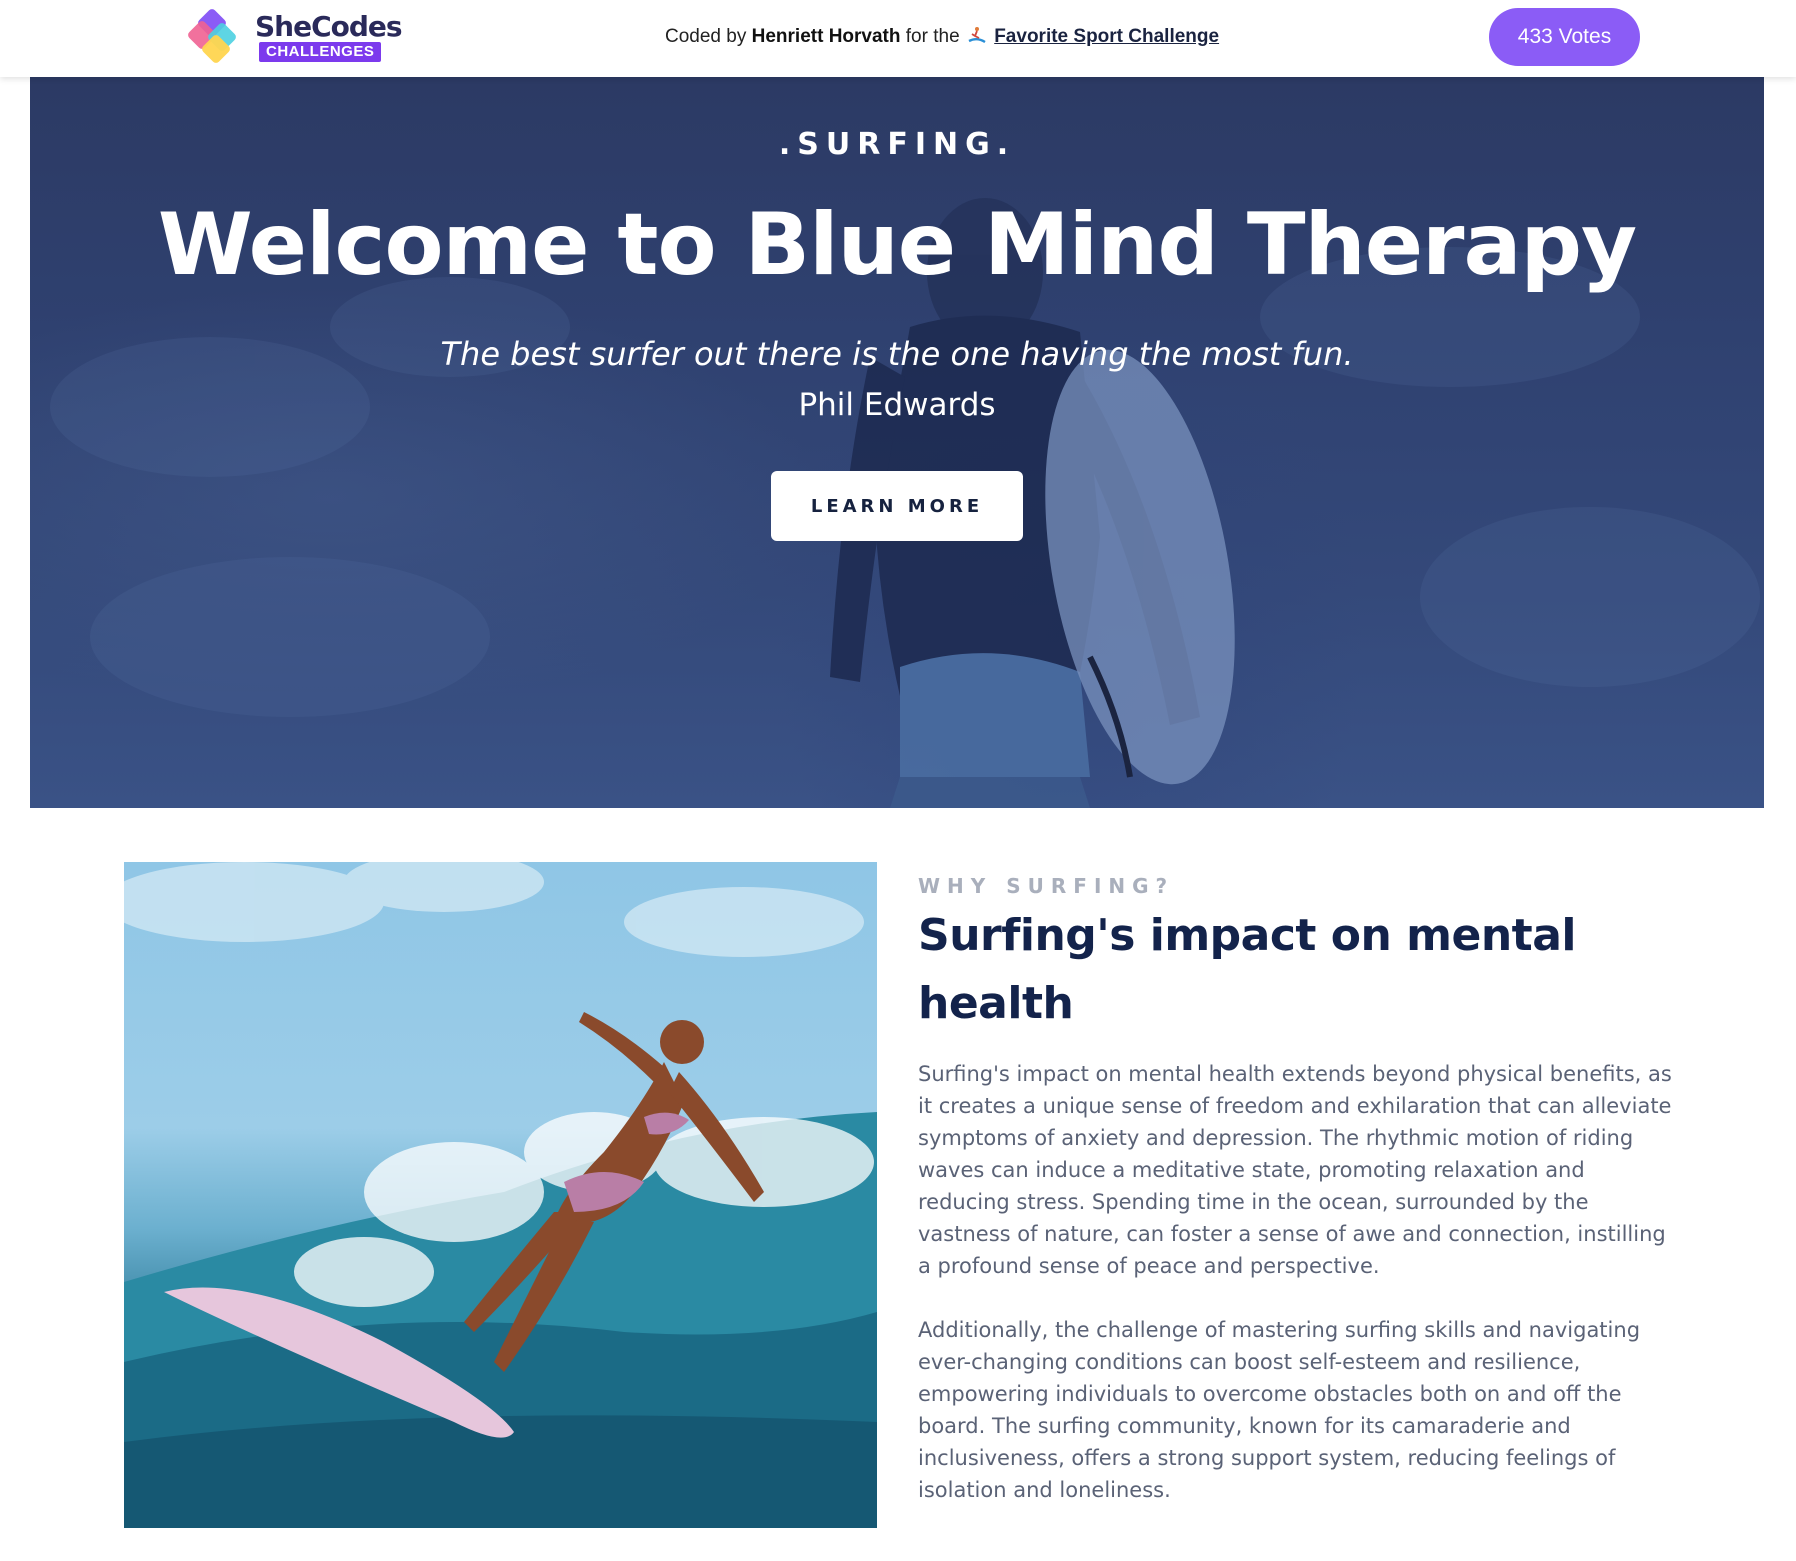 The height and width of the screenshot is (1561, 1796). What do you see at coordinates (329, 26) in the screenshot?
I see `logo-wordmark: SheCodes` at bounding box center [329, 26].